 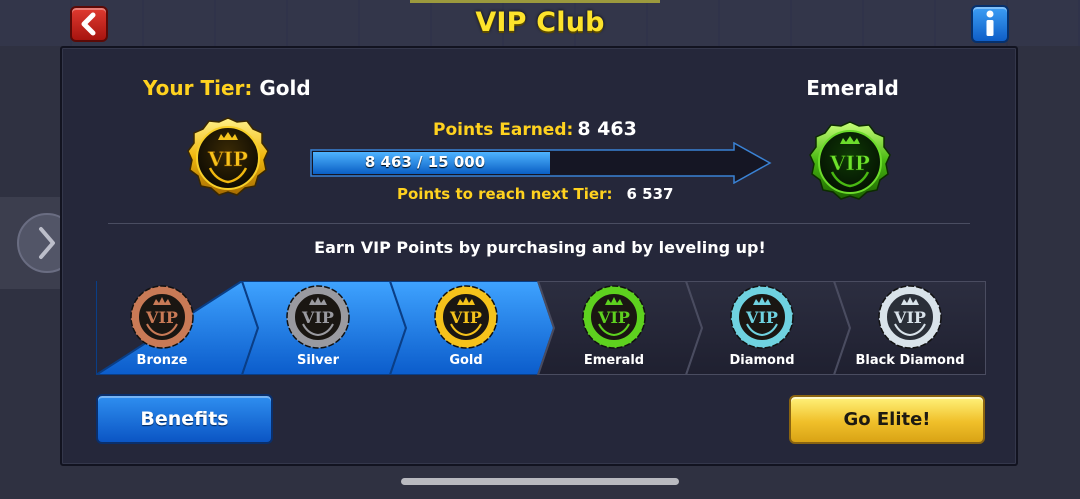 What do you see at coordinates (465, 360) in the screenshot?
I see `tier-name-label: Gold` at bounding box center [465, 360].